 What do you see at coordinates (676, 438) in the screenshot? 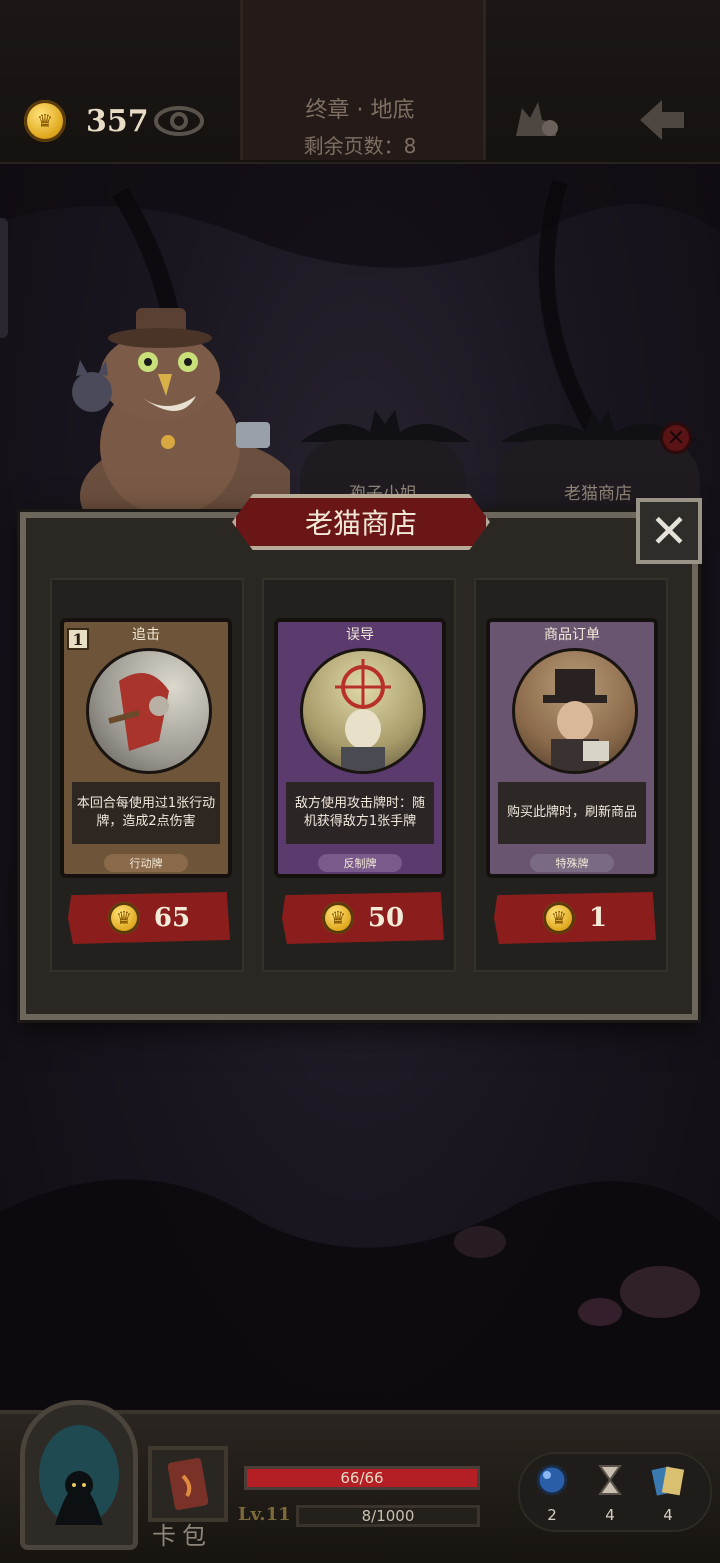
I see `npc-close-icon: ✕` at bounding box center [676, 438].